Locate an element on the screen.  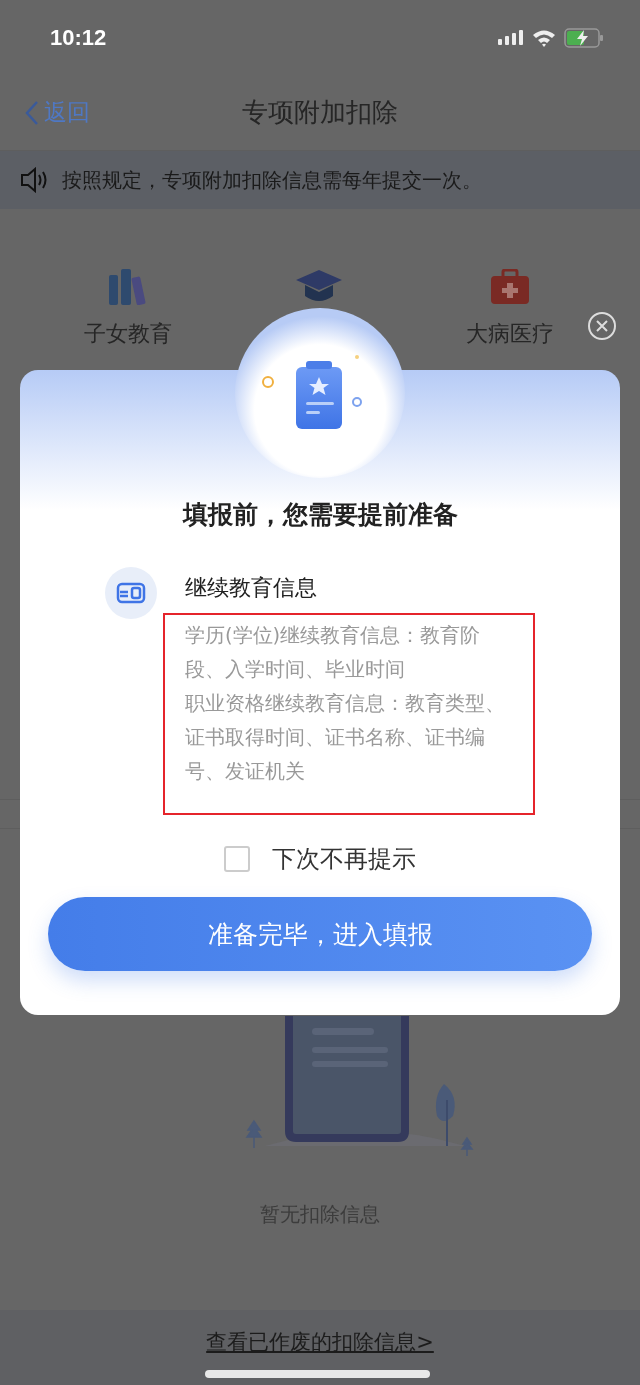
requirement-text: 学历(学位)继续教育信息：教育阶段、入学时间、毕业时间 is located at coordinates (333, 653).